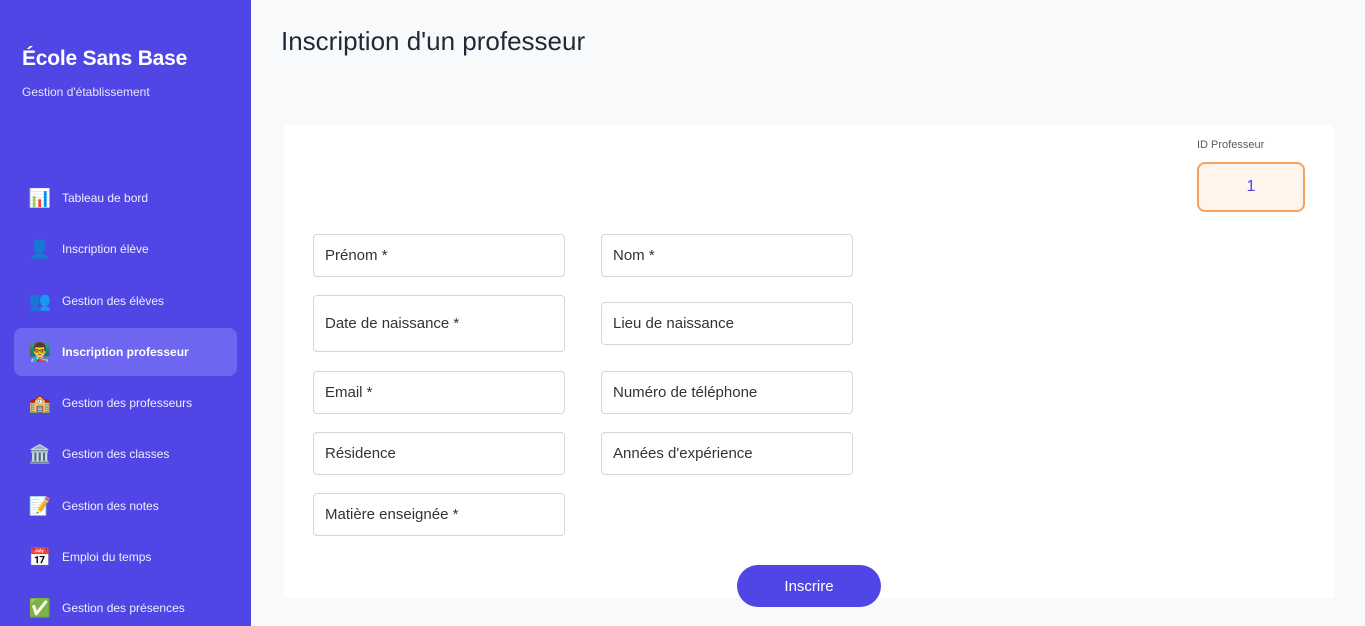  Describe the element at coordinates (809, 586) in the screenshot. I see `inscrire-button: Inscrire` at that location.